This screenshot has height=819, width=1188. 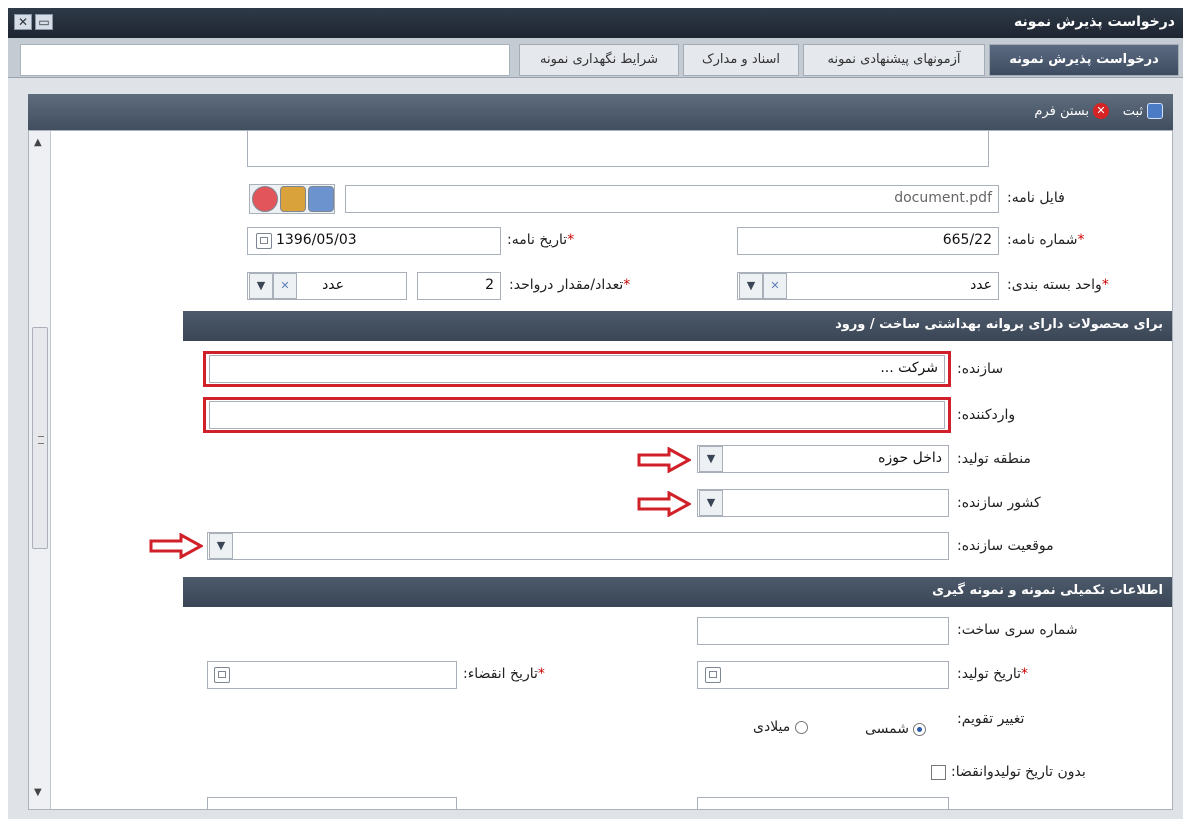 I want to click on close-icon: ✕, so click(x=1101, y=111).